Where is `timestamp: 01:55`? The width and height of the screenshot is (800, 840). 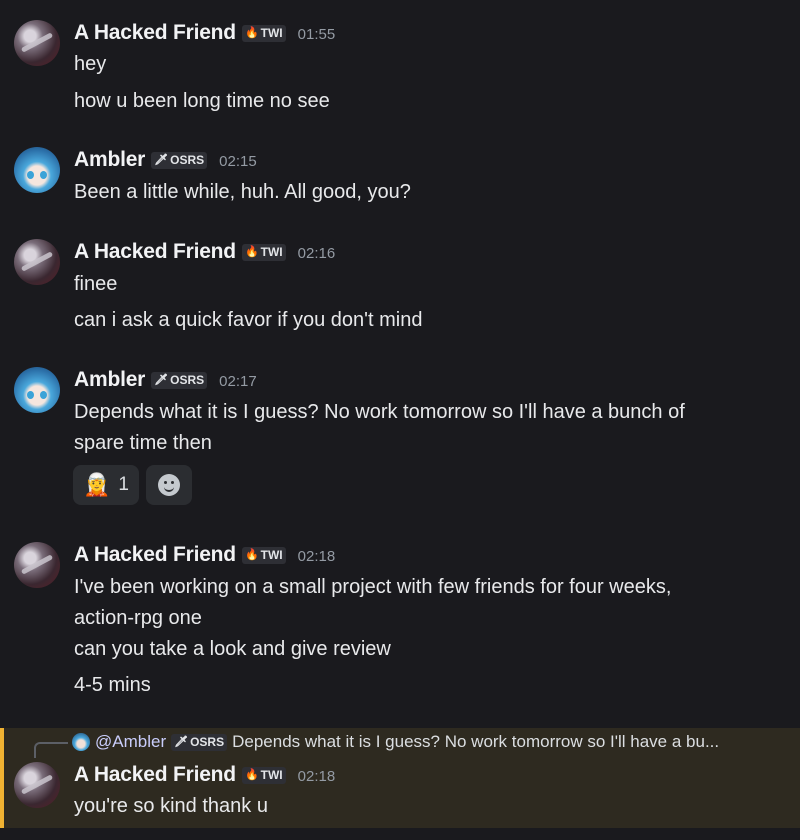 timestamp: 01:55 is located at coordinates (317, 34).